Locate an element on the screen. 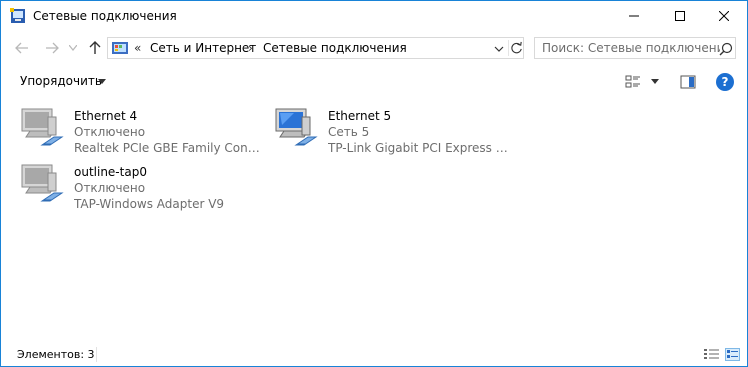 This screenshot has height=367, width=748. tiles-view-icon is located at coordinates (732, 354).